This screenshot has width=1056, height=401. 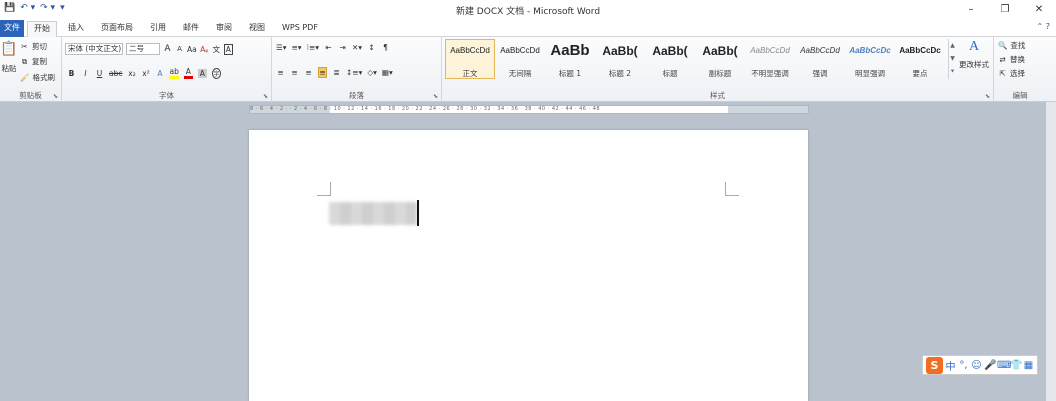 What do you see at coordinates (300, 29) in the screenshot?
I see `tab-wps-pdf: WPS PDF` at bounding box center [300, 29].